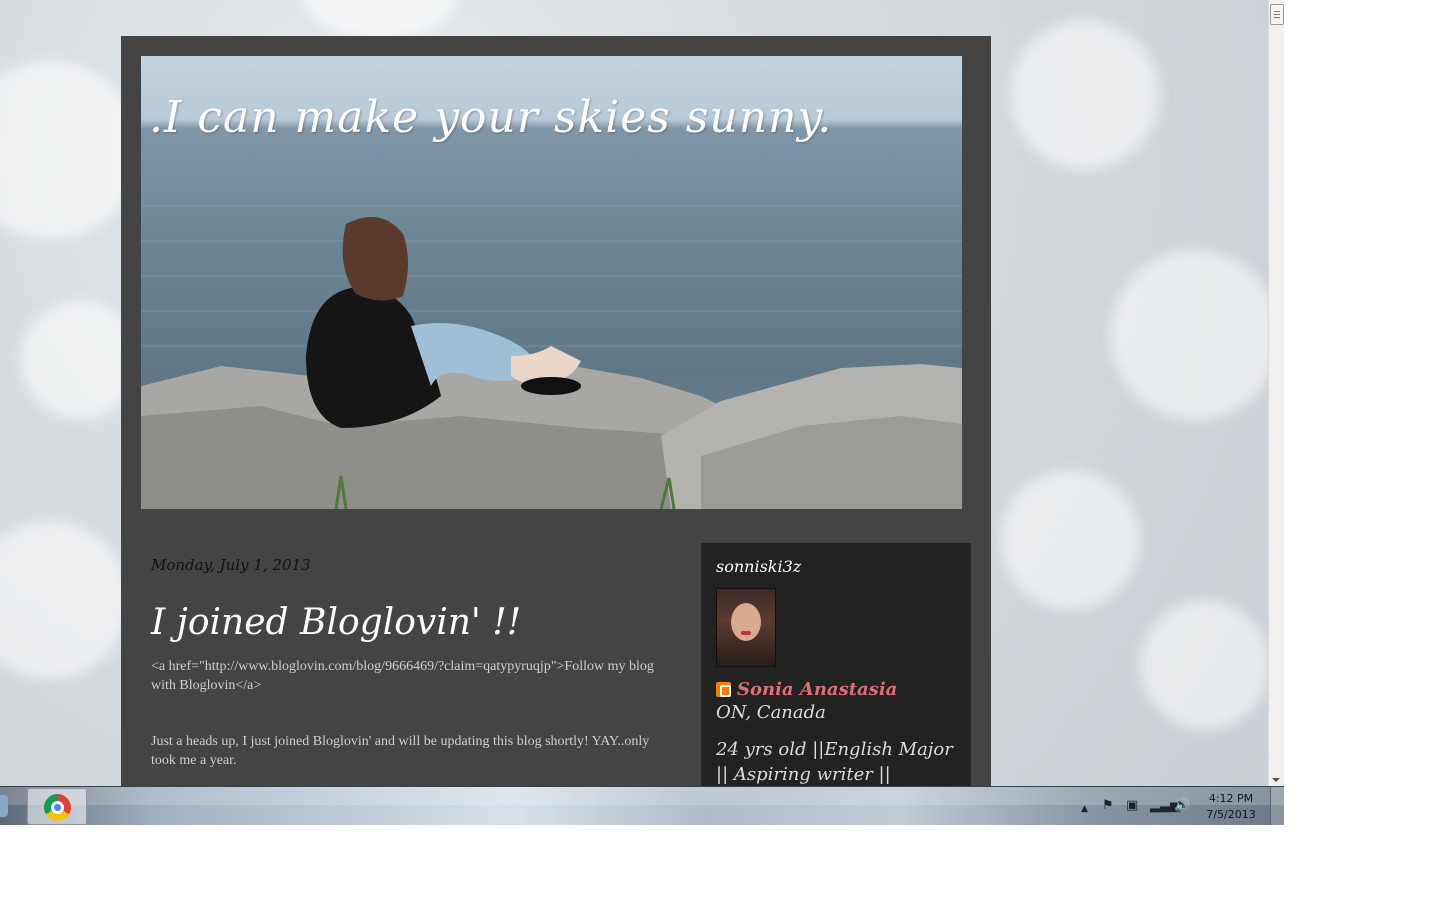  I want to click on sidebar-title: sonniski3z, so click(759, 566).